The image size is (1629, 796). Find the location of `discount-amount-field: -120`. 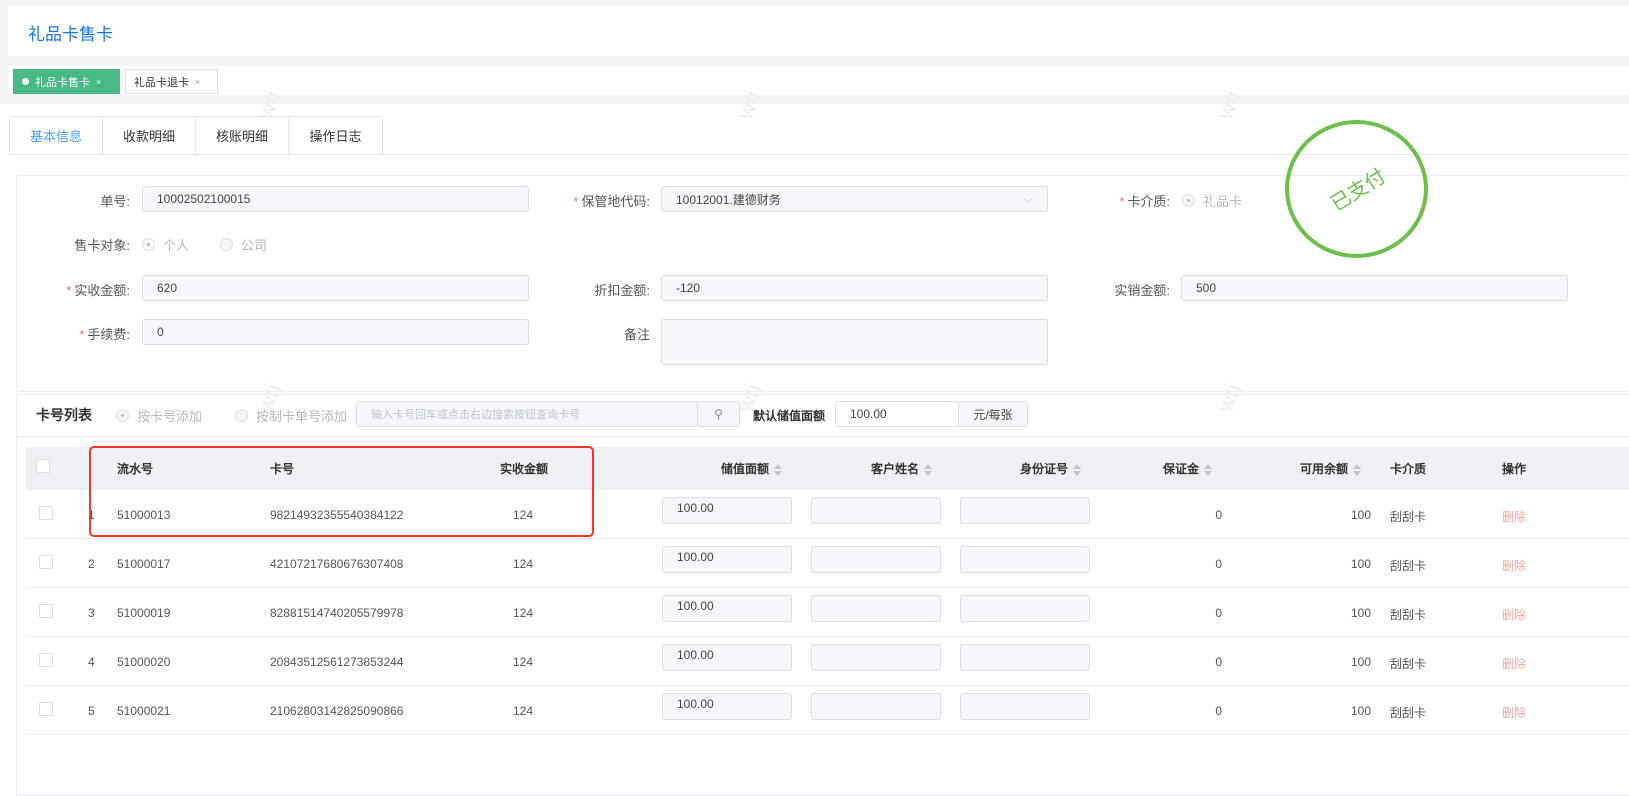

discount-amount-field: -120 is located at coordinates (854, 288).